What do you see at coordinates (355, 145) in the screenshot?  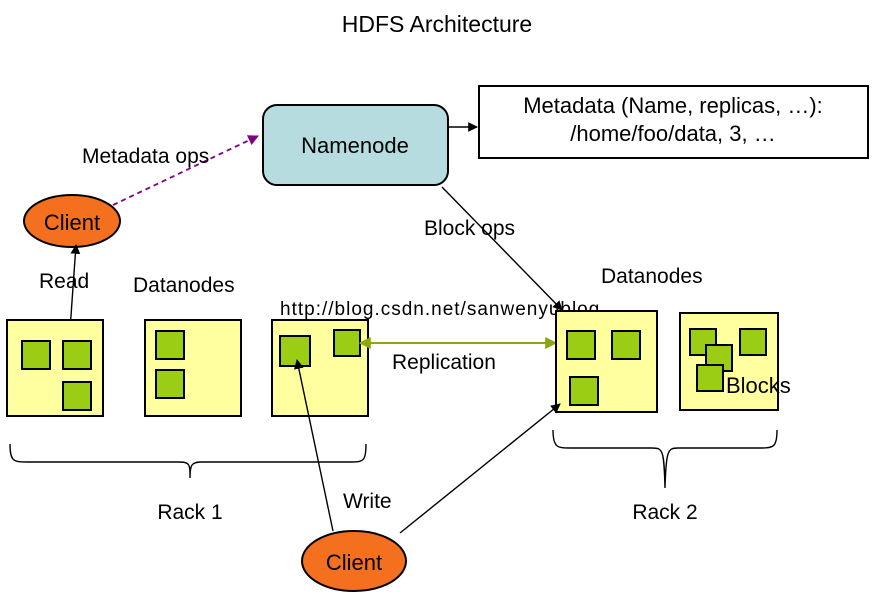 I see `namenode-label: Namenode` at bounding box center [355, 145].